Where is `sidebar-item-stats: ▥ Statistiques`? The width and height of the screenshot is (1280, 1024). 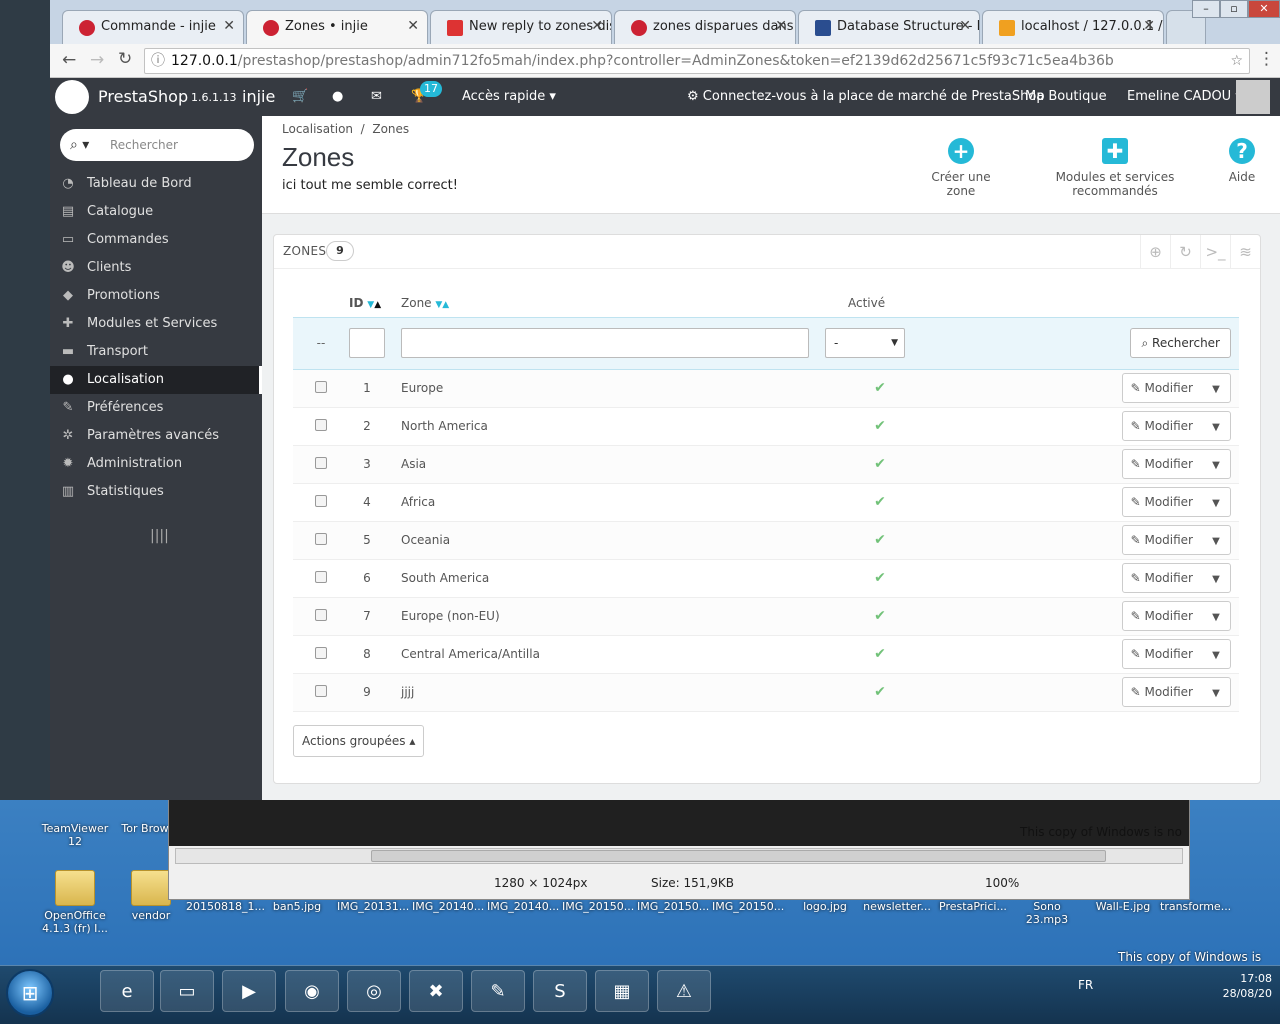 sidebar-item-stats: ▥ Statistiques is located at coordinates (156, 492).